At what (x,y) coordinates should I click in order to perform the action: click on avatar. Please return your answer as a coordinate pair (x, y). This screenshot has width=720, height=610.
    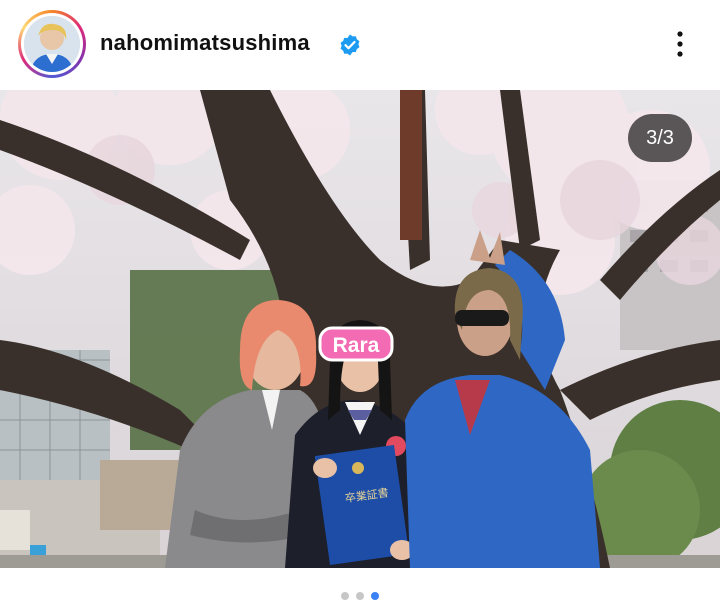
    Looking at the image, I should click on (52, 44).